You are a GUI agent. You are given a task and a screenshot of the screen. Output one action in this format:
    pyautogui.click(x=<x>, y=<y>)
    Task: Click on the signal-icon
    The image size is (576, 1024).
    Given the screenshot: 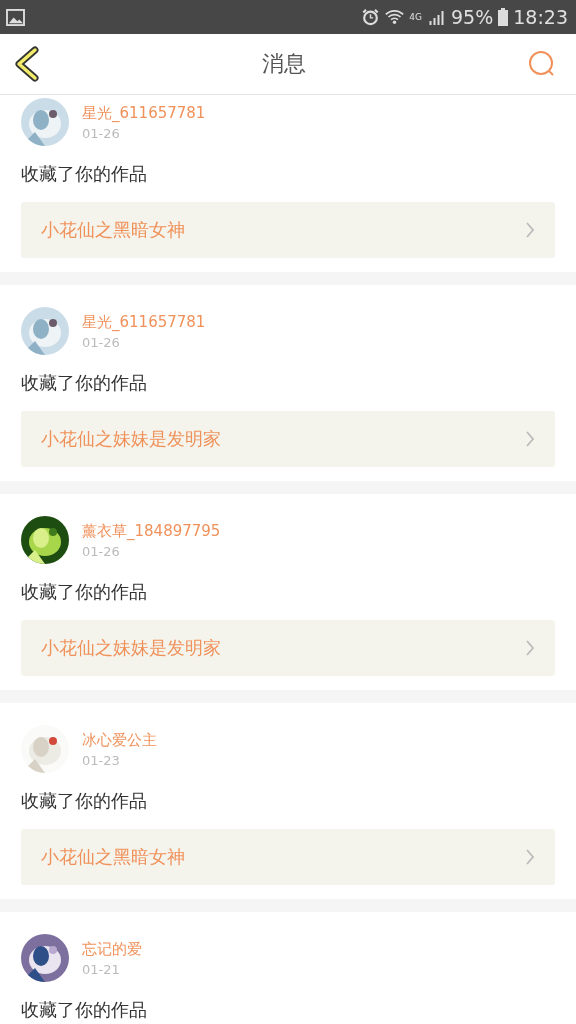 What is the action you would take?
    pyautogui.click(x=436, y=17)
    